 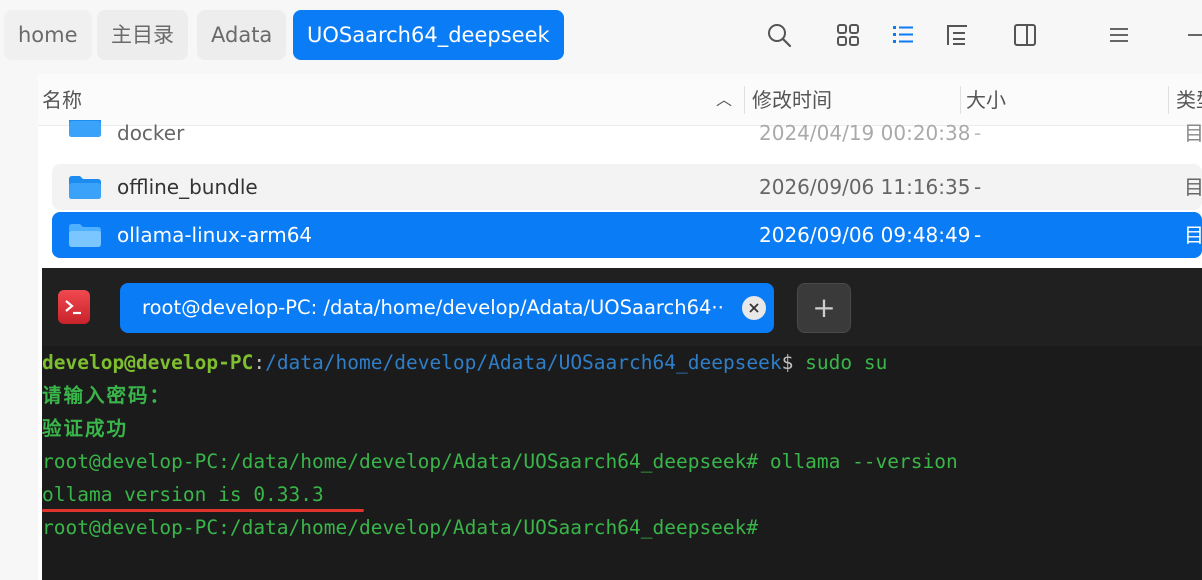 I want to click on new-tab-button: +, so click(x=824, y=308).